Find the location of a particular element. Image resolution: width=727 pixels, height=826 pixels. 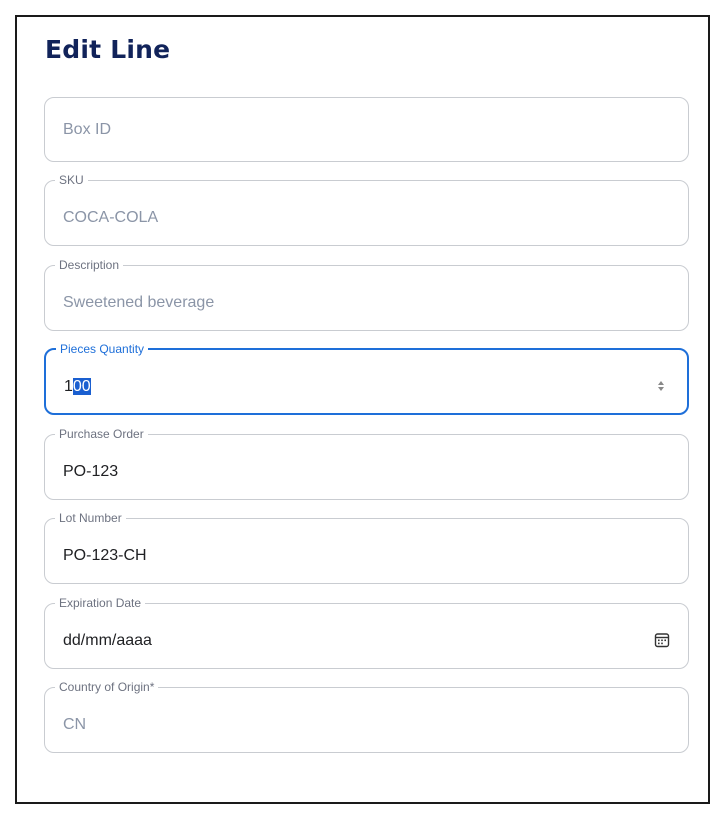

pieces-quantity-value: 100 is located at coordinates (77, 387).